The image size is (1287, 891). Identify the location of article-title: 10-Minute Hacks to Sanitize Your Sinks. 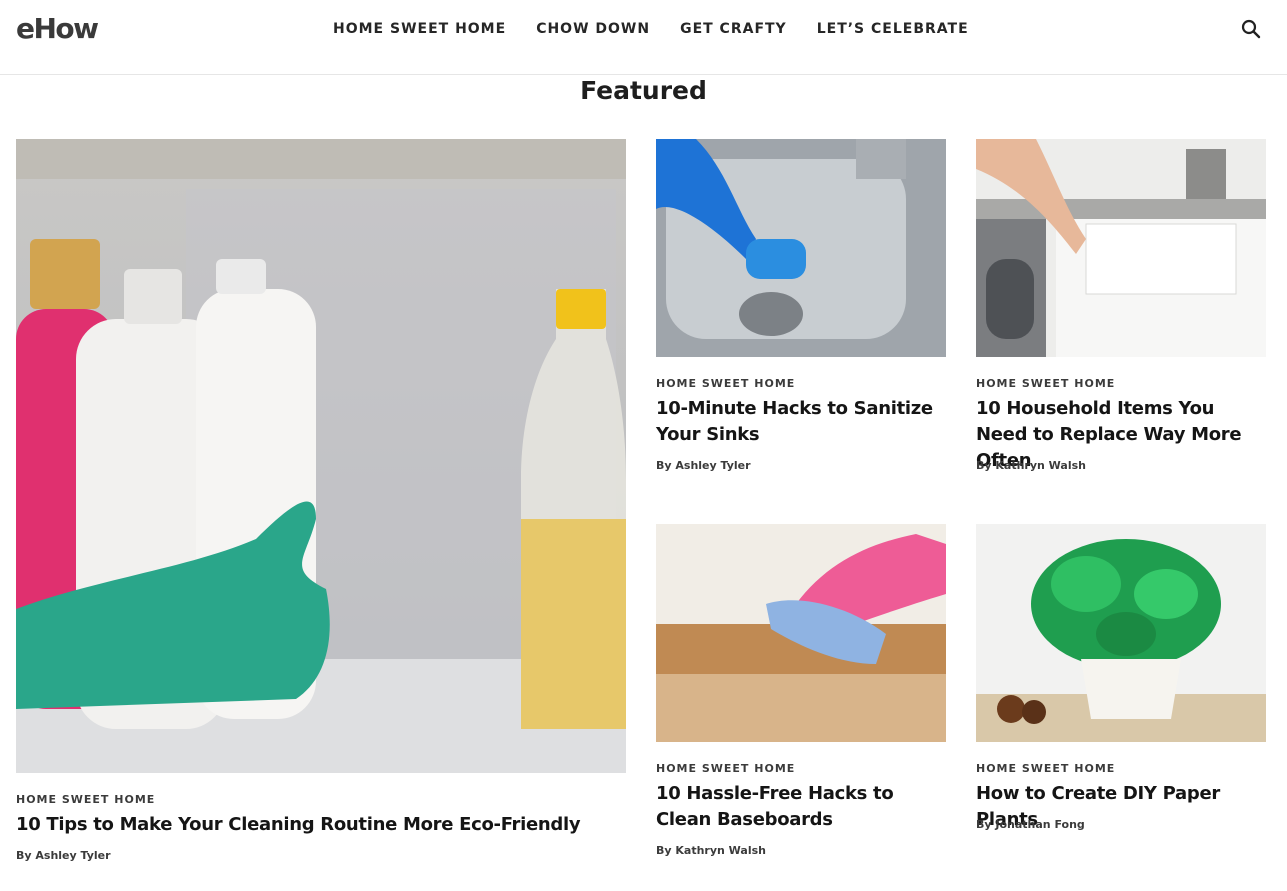
(801, 422).